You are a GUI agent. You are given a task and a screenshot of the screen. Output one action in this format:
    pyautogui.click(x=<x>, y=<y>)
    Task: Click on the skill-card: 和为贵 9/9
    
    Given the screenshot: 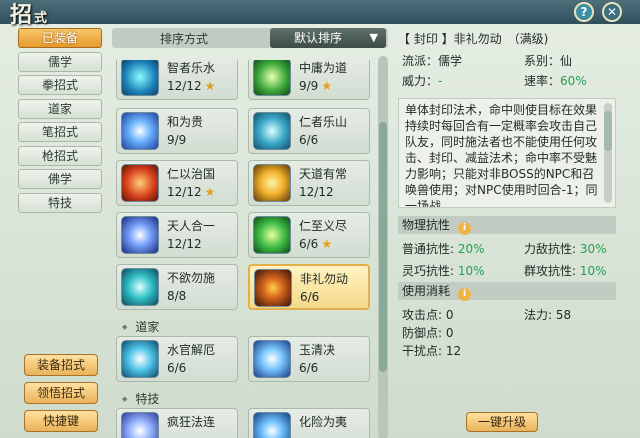 What is the action you would take?
    pyautogui.click(x=177, y=131)
    